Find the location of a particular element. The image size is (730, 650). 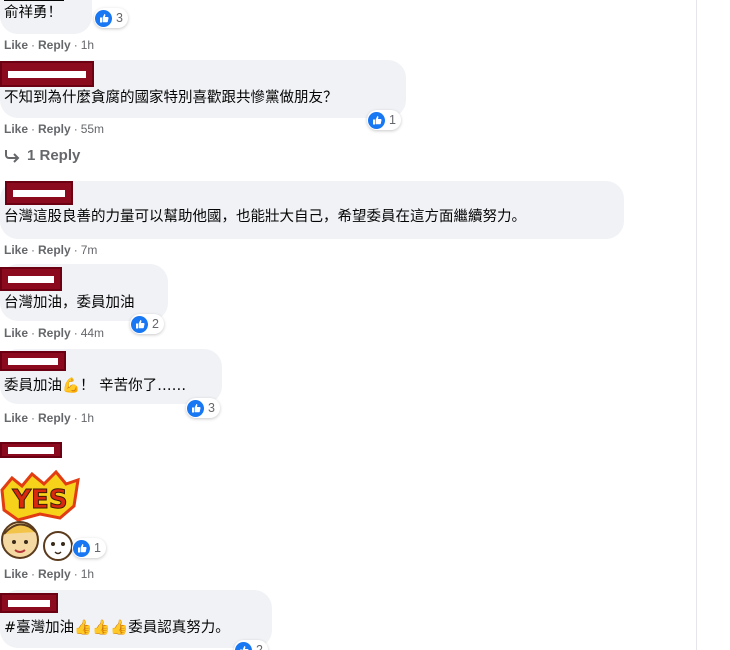

comment-actions: Like · Reply · 44m is located at coordinates (54, 333).